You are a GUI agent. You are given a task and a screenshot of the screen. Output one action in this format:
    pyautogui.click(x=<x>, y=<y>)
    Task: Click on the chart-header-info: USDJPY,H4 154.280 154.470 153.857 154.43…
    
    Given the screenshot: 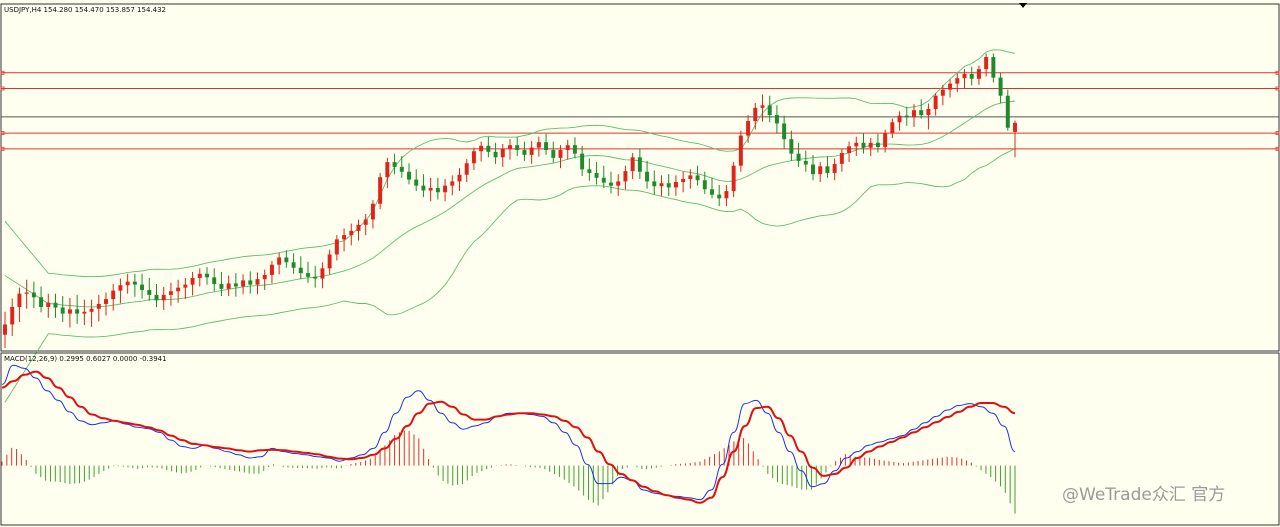 What is the action you would take?
    pyautogui.click(x=85, y=10)
    